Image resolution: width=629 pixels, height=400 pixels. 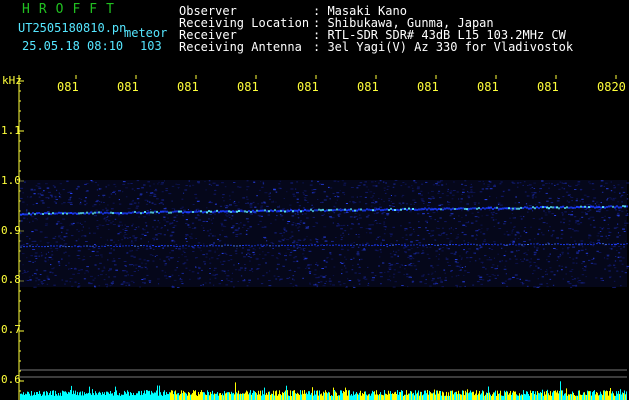 What do you see at coordinates (72, 9) in the screenshot?
I see `app-title: HROFFT` at bounding box center [72, 9].